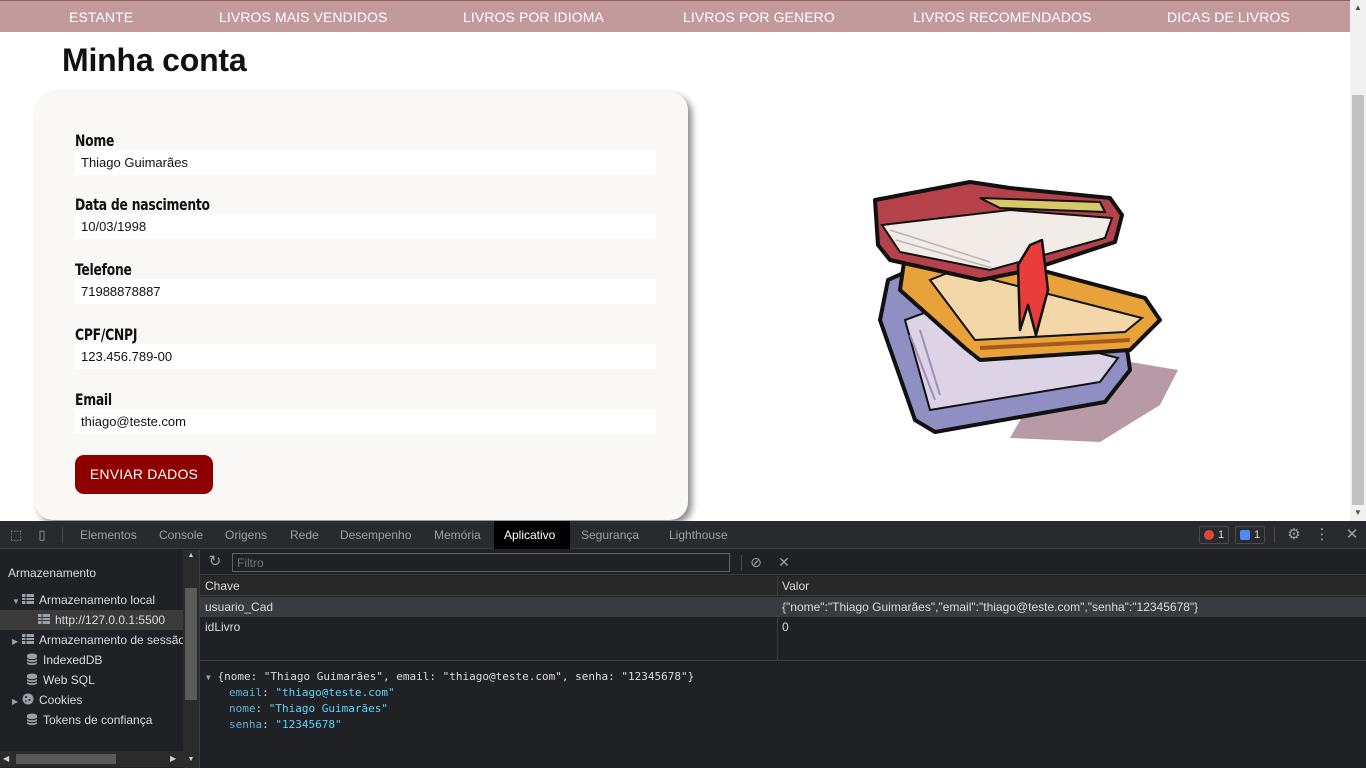 Image resolution: width=1366 pixels, height=768 pixels. I want to click on delete-selected-icon: ✕, so click(784, 562).